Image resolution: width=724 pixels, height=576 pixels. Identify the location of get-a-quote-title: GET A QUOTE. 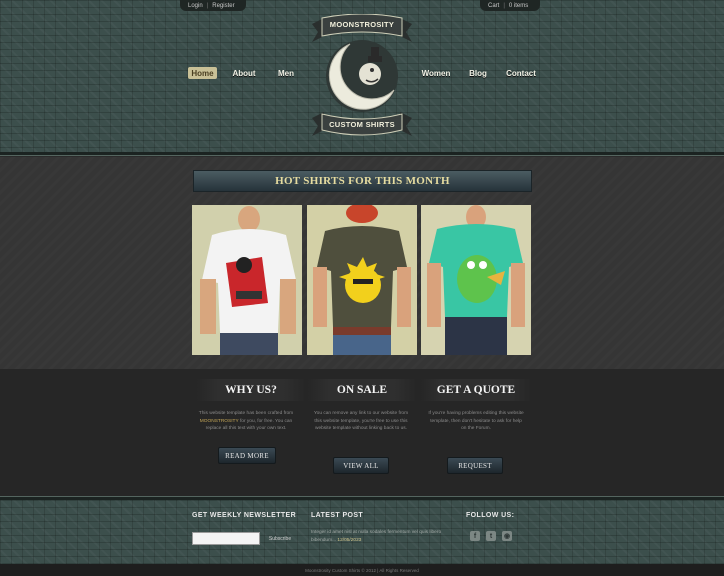
(476, 390).